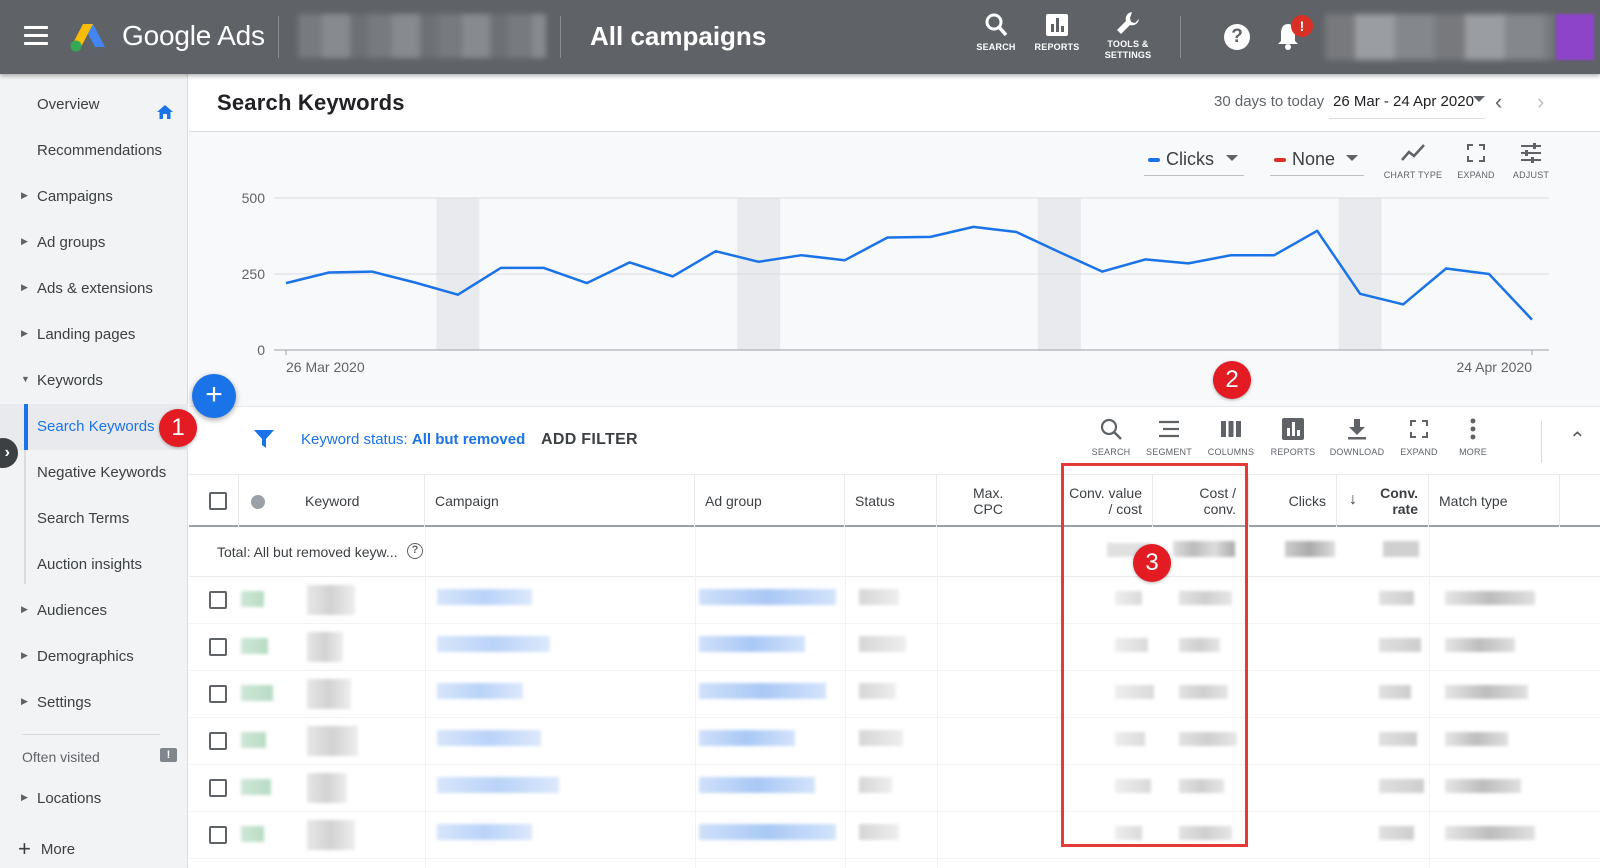 Image resolution: width=1600 pixels, height=868 pixels. What do you see at coordinates (90, 564) in the screenshot?
I see `sidebar-item-label: Auction insights` at bounding box center [90, 564].